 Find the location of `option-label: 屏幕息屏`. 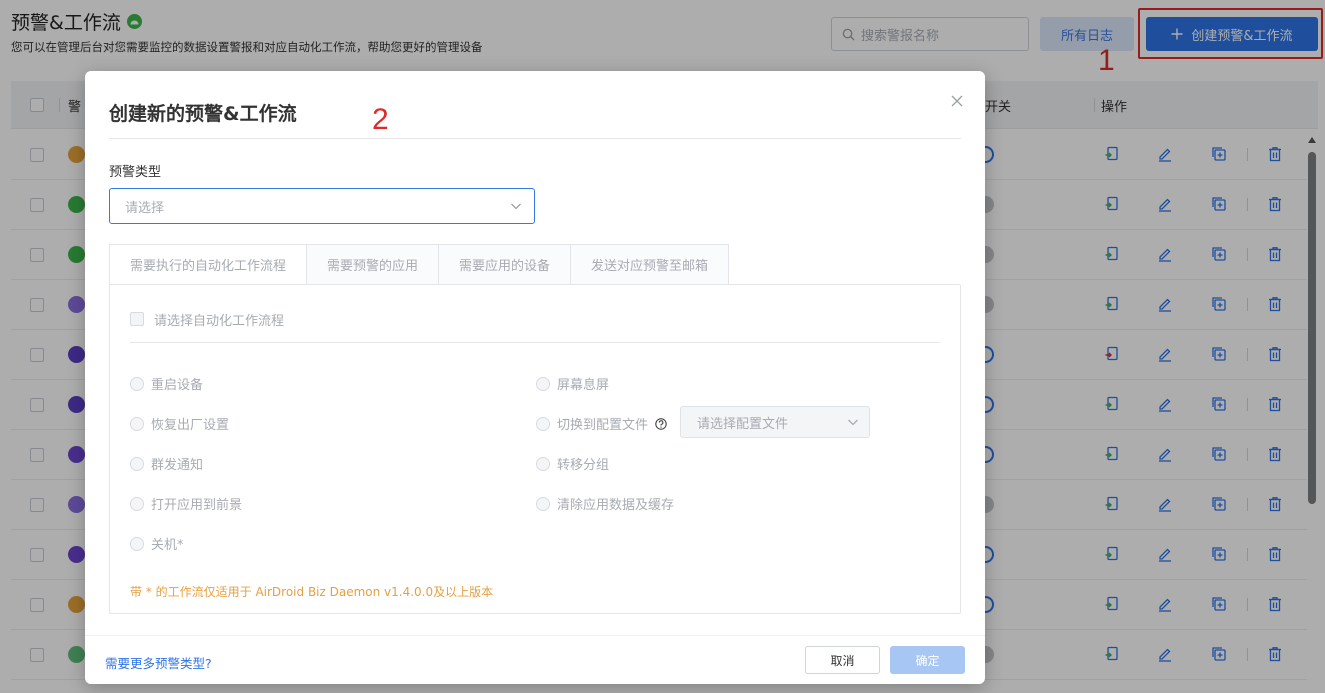

option-label: 屏幕息屏 is located at coordinates (583, 385).